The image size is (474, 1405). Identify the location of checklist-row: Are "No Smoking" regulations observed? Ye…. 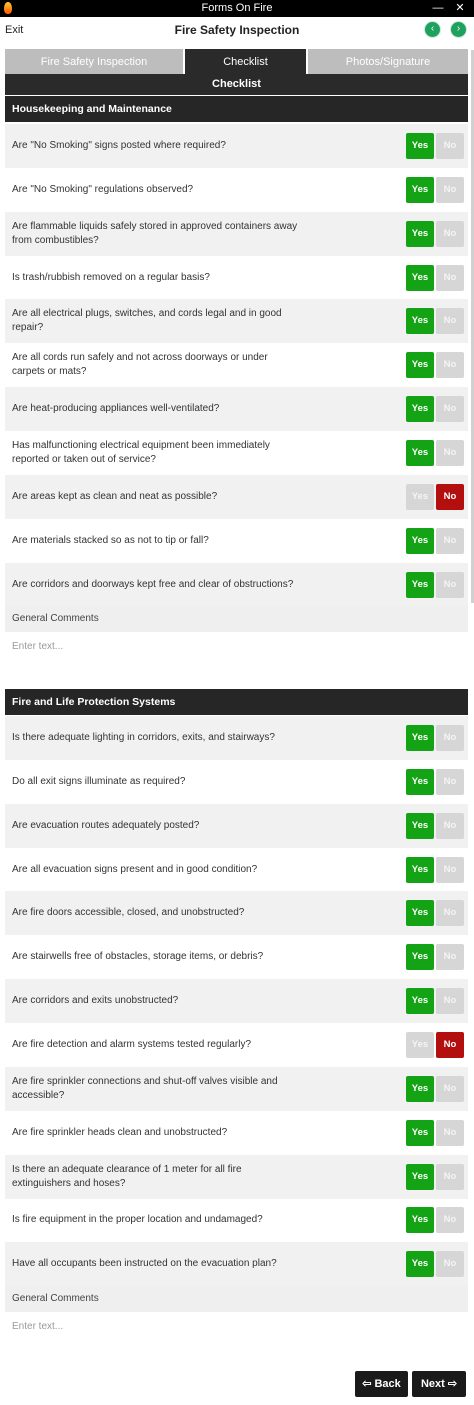
(236, 190).